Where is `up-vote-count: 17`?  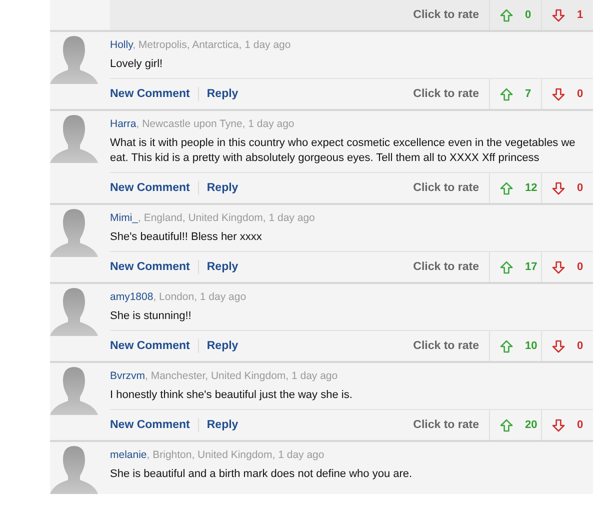 up-vote-count: 17 is located at coordinates (531, 267).